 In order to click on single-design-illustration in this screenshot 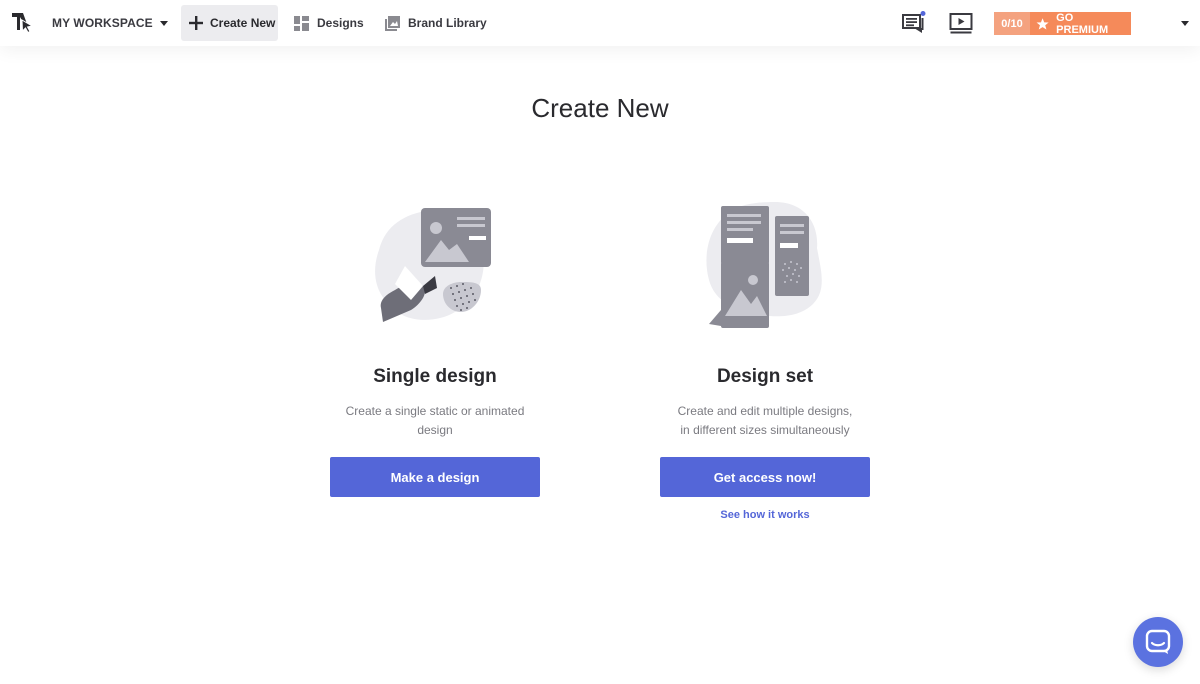, I will do `click(433, 265)`.